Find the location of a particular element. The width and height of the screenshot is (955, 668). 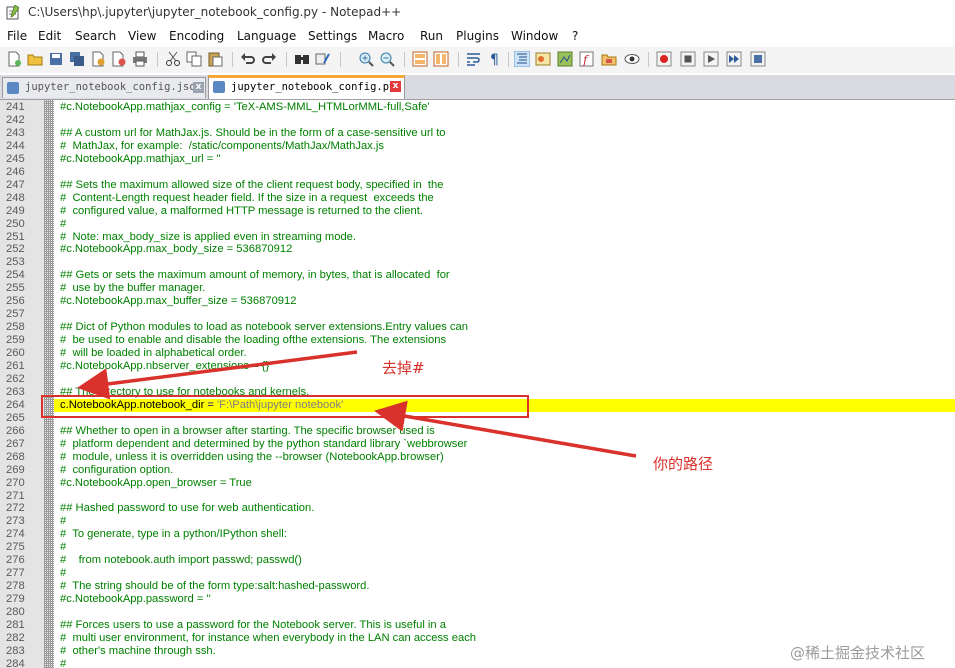

indent-guide-icon is located at coordinates (522, 59).